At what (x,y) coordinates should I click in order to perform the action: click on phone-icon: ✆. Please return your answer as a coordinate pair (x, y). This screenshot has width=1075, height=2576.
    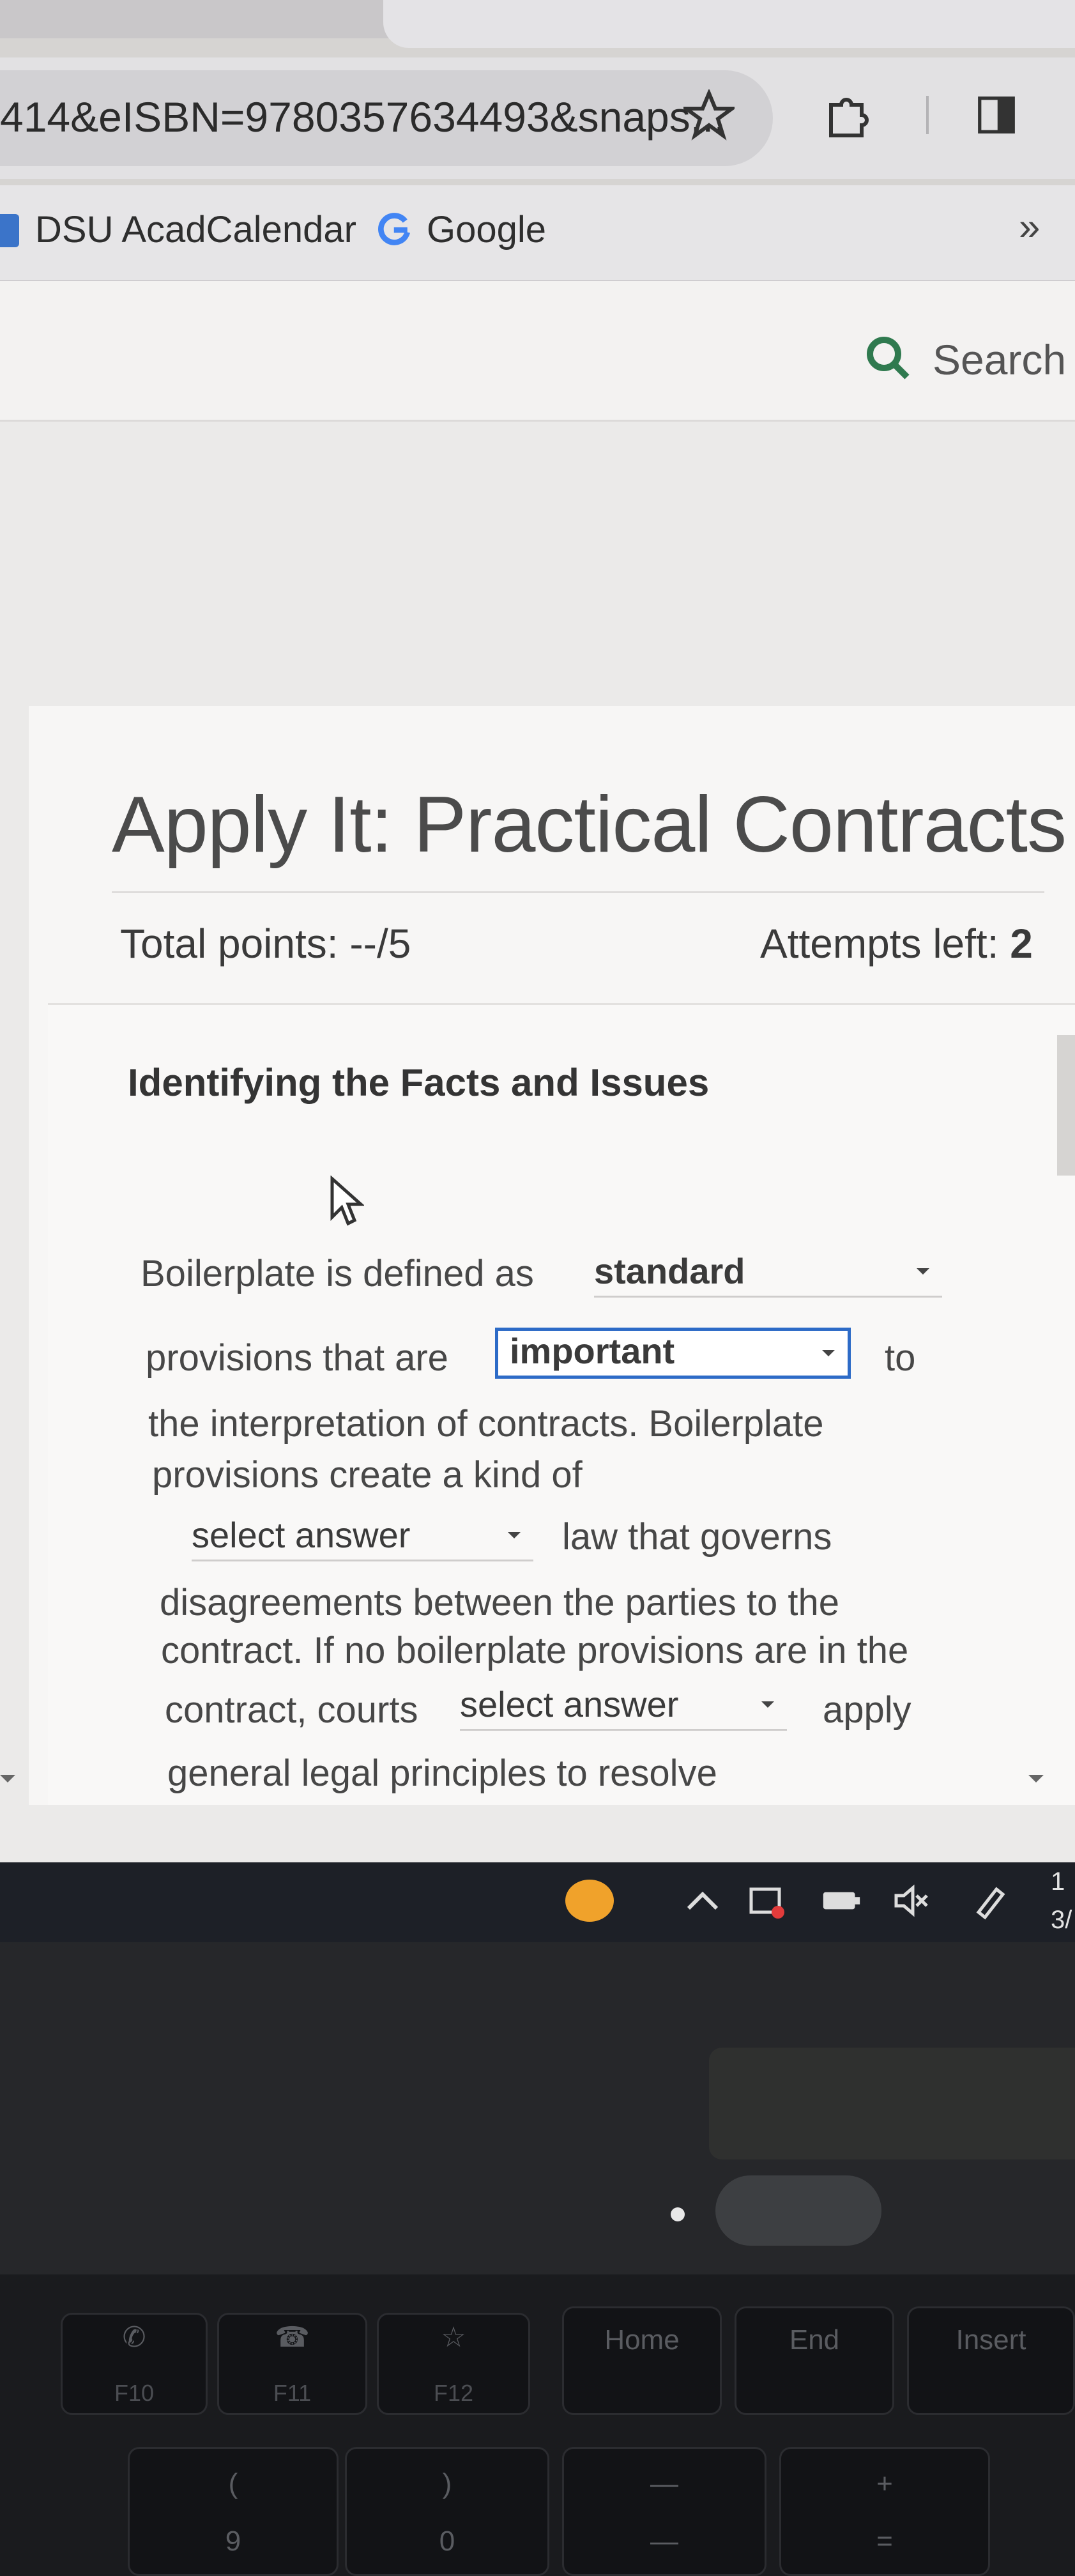
    Looking at the image, I should click on (134, 2337).